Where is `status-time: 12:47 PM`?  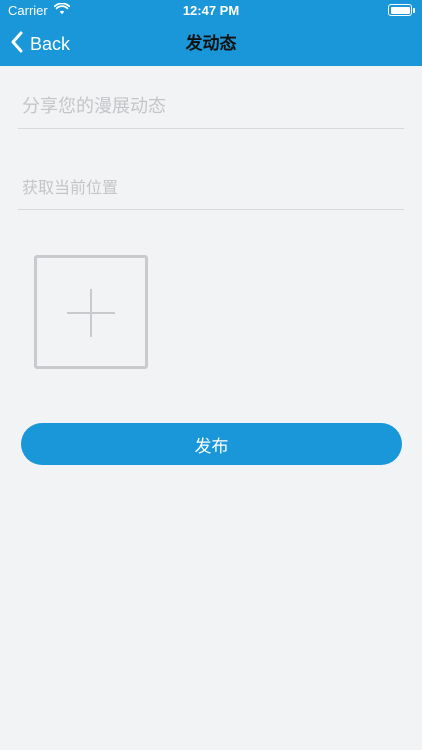
status-time: 12:47 PM is located at coordinates (211, 10).